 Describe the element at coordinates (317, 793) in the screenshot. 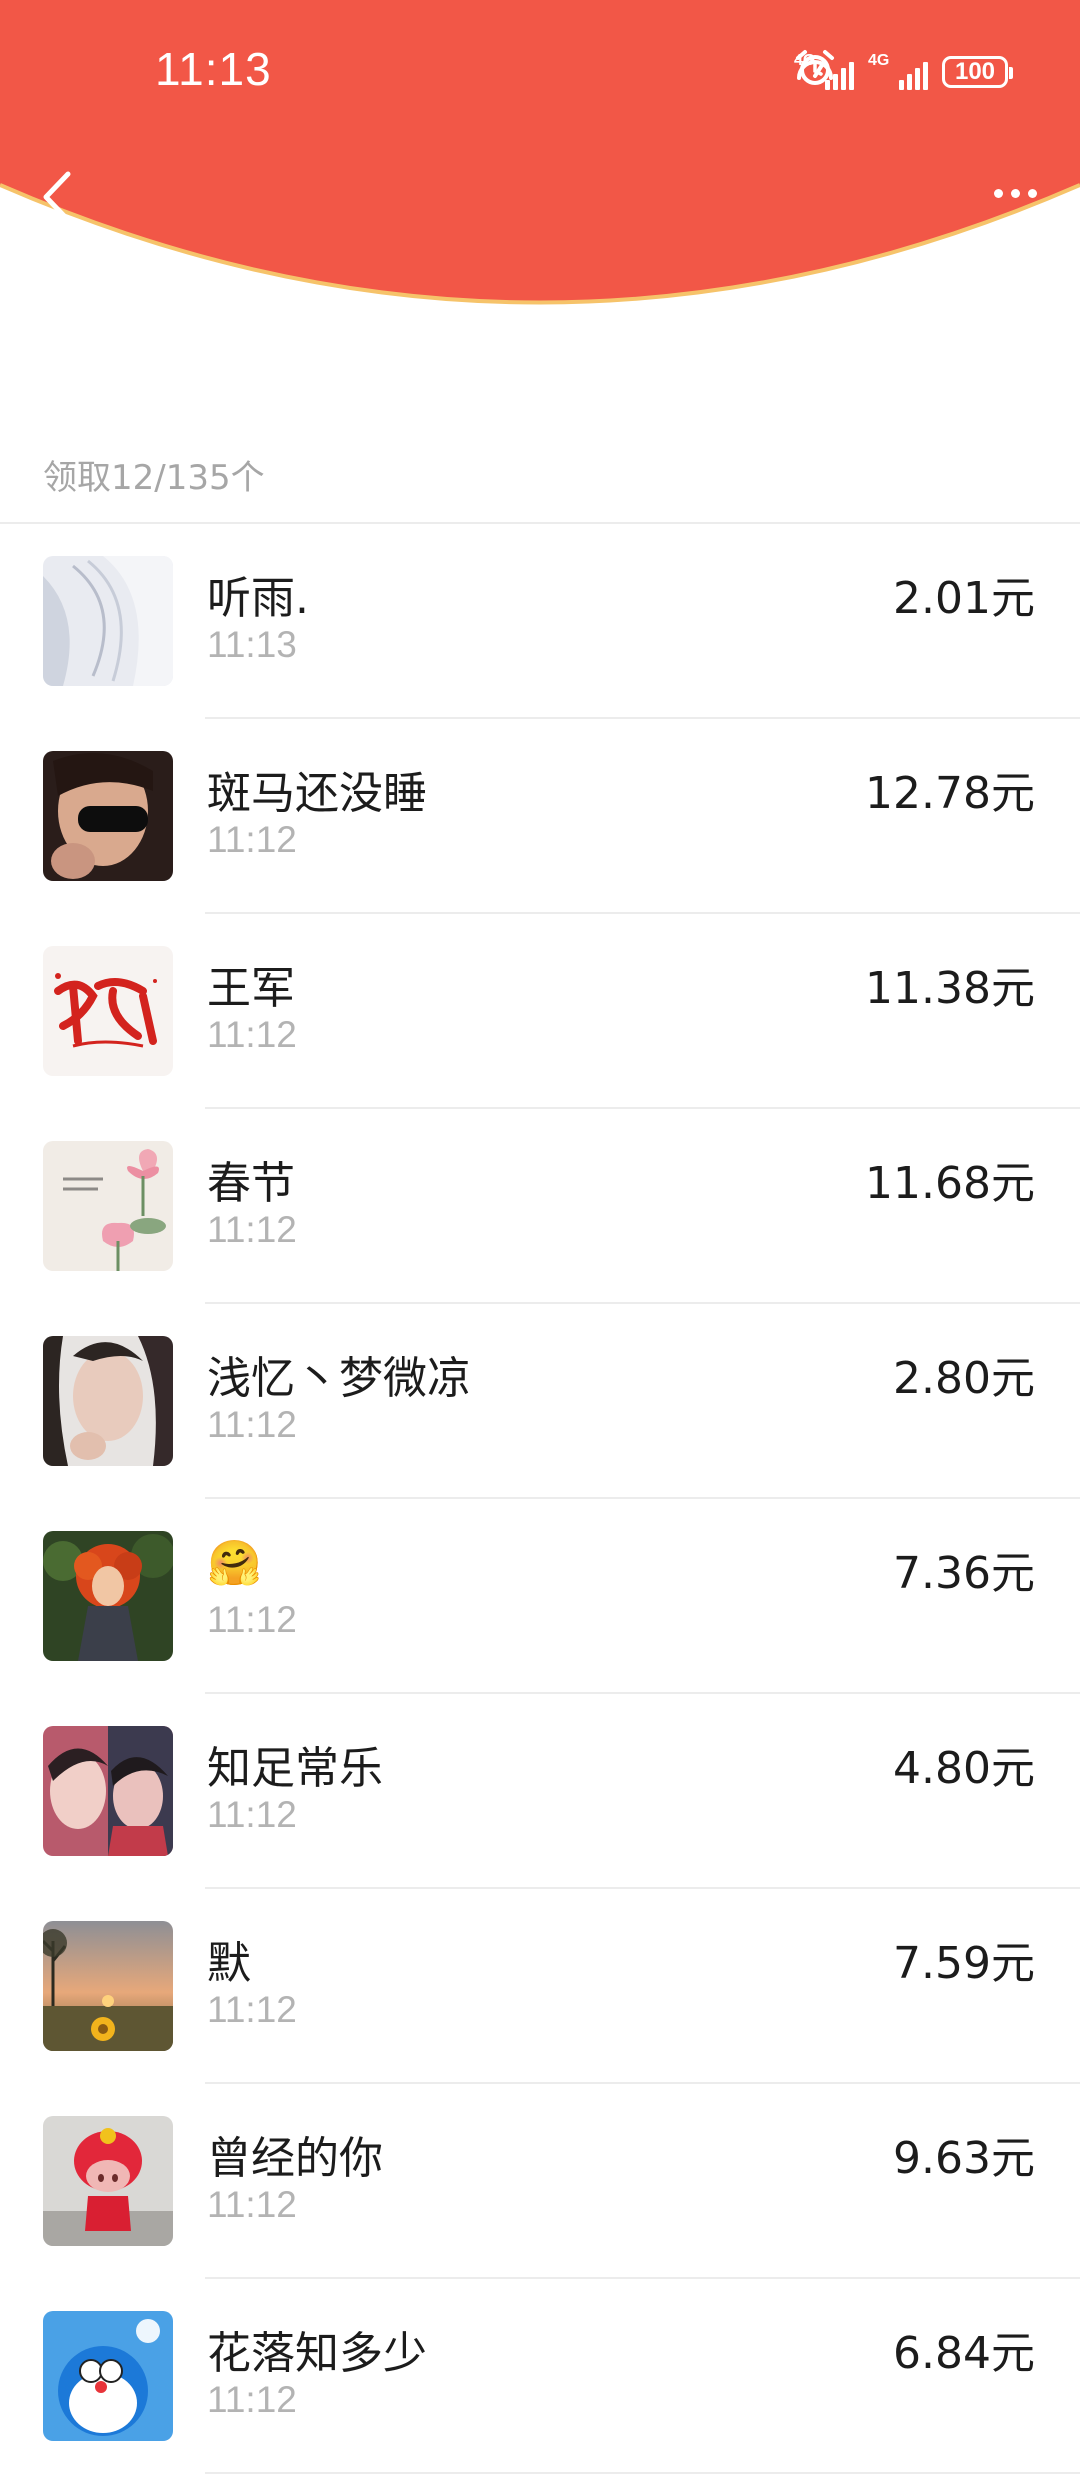

I see `recipient-name: 斑马还没睡` at that location.